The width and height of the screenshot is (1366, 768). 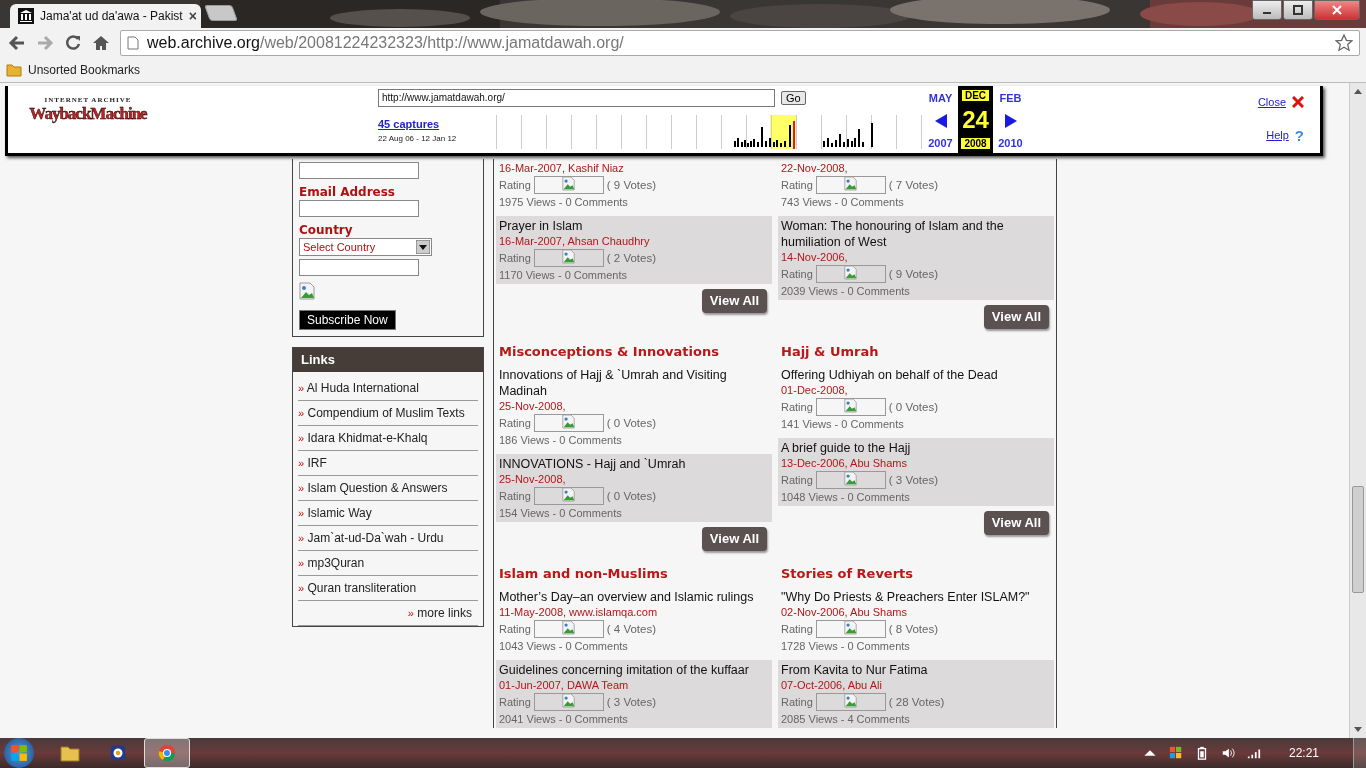 What do you see at coordinates (1227, 753) in the screenshot?
I see `speaker-icon` at bounding box center [1227, 753].